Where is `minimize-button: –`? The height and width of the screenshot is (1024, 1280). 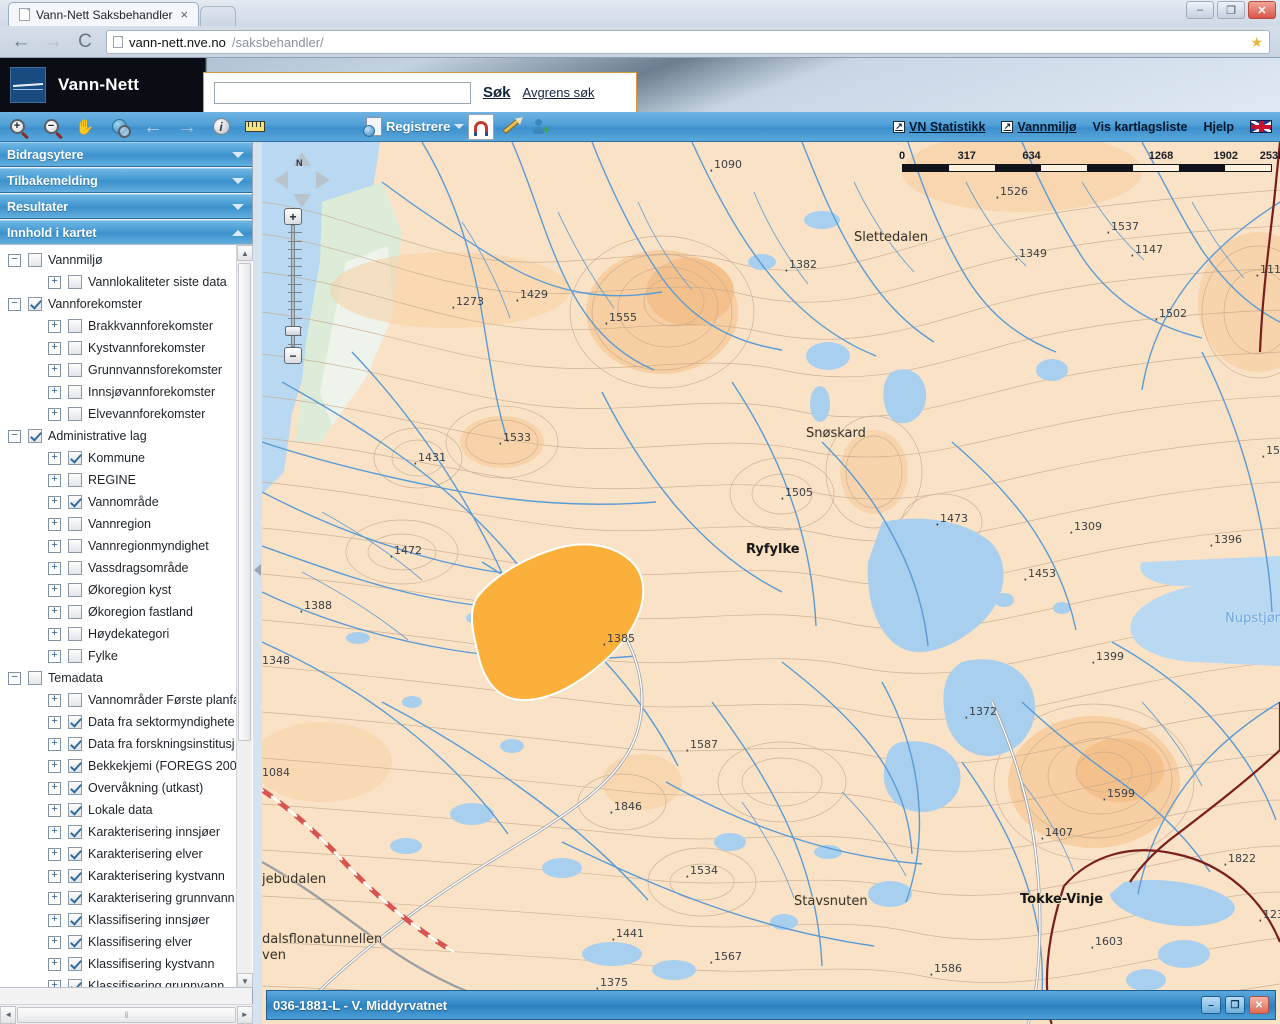 minimize-button: – is located at coordinates (1200, 10).